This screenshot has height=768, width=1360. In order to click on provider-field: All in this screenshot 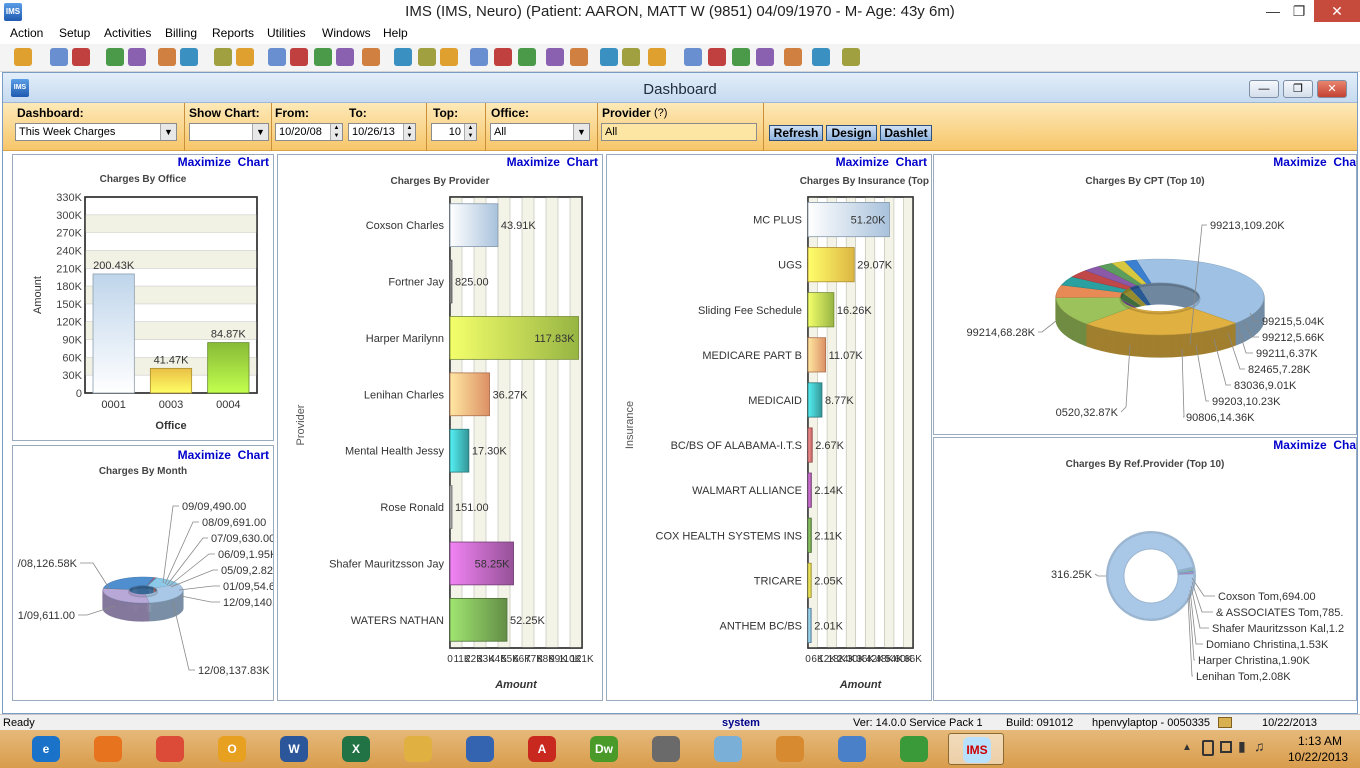, I will do `click(679, 132)`.